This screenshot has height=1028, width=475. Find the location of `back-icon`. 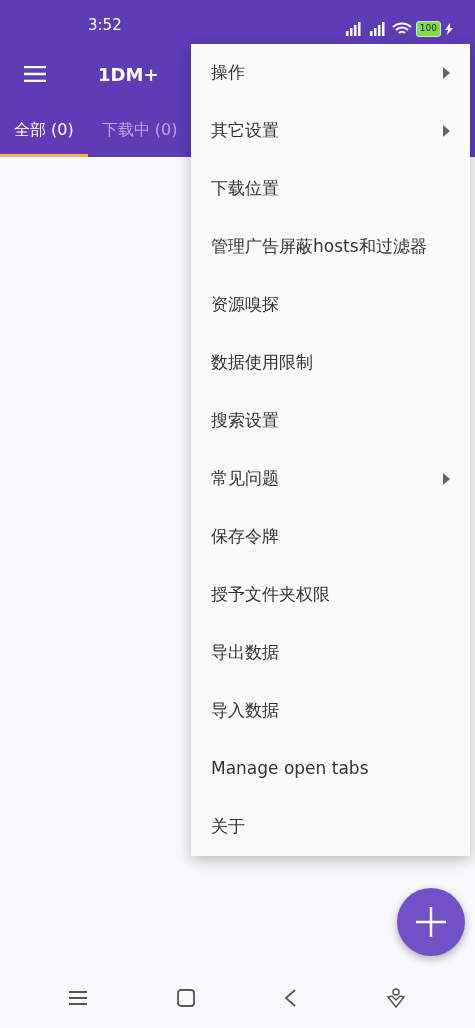

back-icon is located at coordinates (290, 998).